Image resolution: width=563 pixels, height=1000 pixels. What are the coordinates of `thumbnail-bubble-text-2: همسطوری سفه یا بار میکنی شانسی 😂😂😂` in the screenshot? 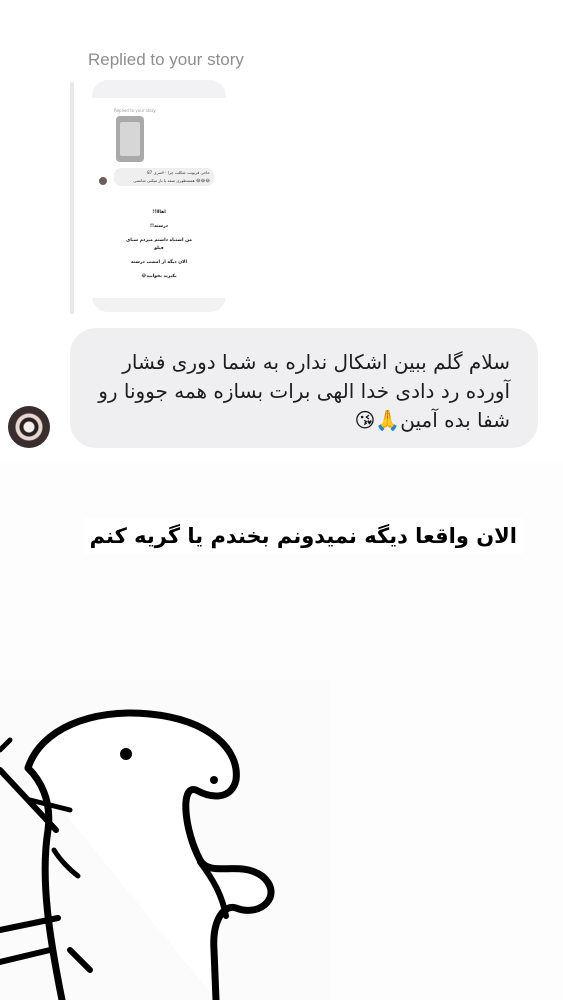 It's located at (171, 180).